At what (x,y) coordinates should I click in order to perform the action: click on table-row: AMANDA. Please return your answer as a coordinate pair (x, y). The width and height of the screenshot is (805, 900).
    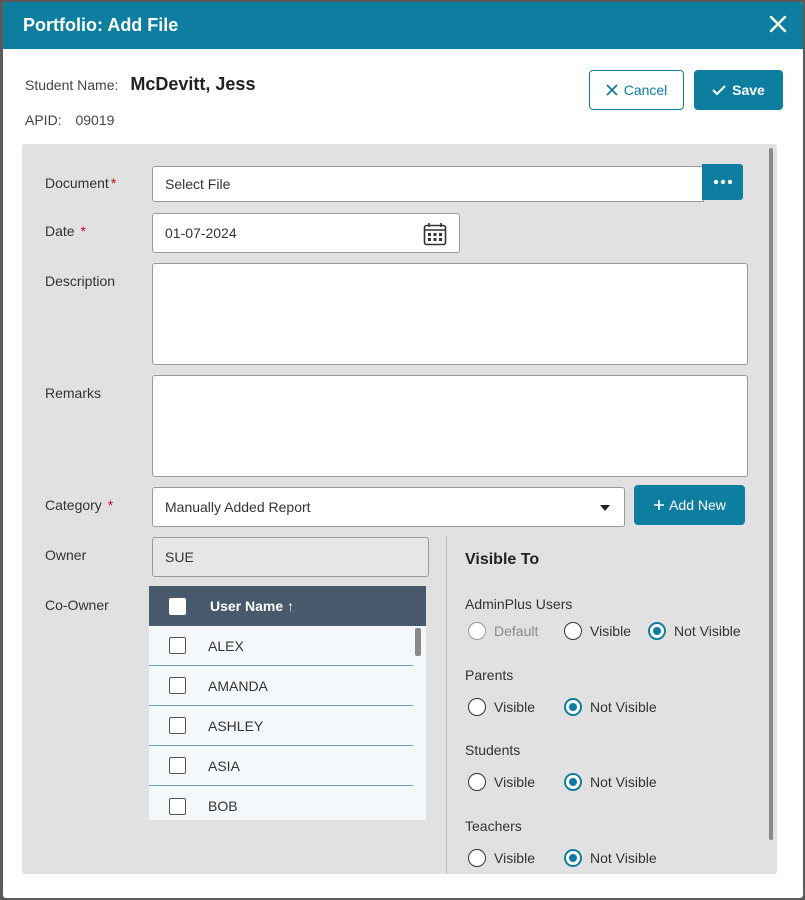
    Looking at the image, I should click on (281, 686).